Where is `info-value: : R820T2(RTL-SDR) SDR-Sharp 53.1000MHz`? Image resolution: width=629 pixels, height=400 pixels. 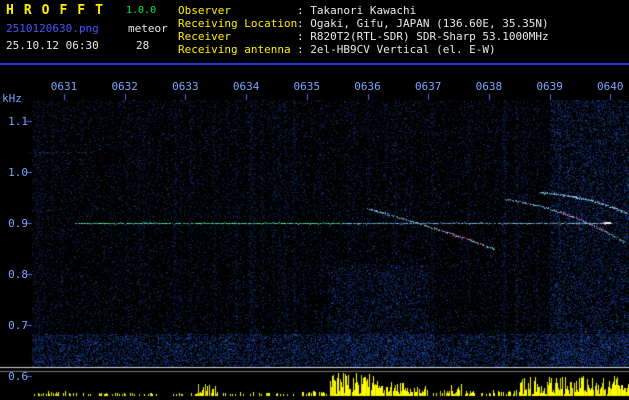
info-value: : R820T2(RTL-SDR) SDR-Sharp 53.1000MHz is located at coordinates (423, 36).